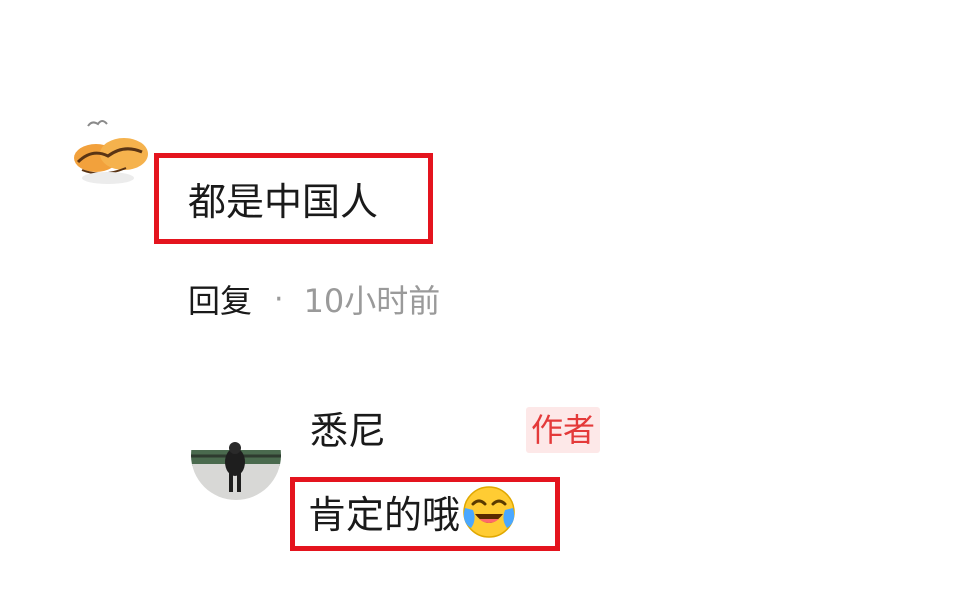 The image size is (960, 589). I want to click on reply-username: 悉尼, so click(348, 431).